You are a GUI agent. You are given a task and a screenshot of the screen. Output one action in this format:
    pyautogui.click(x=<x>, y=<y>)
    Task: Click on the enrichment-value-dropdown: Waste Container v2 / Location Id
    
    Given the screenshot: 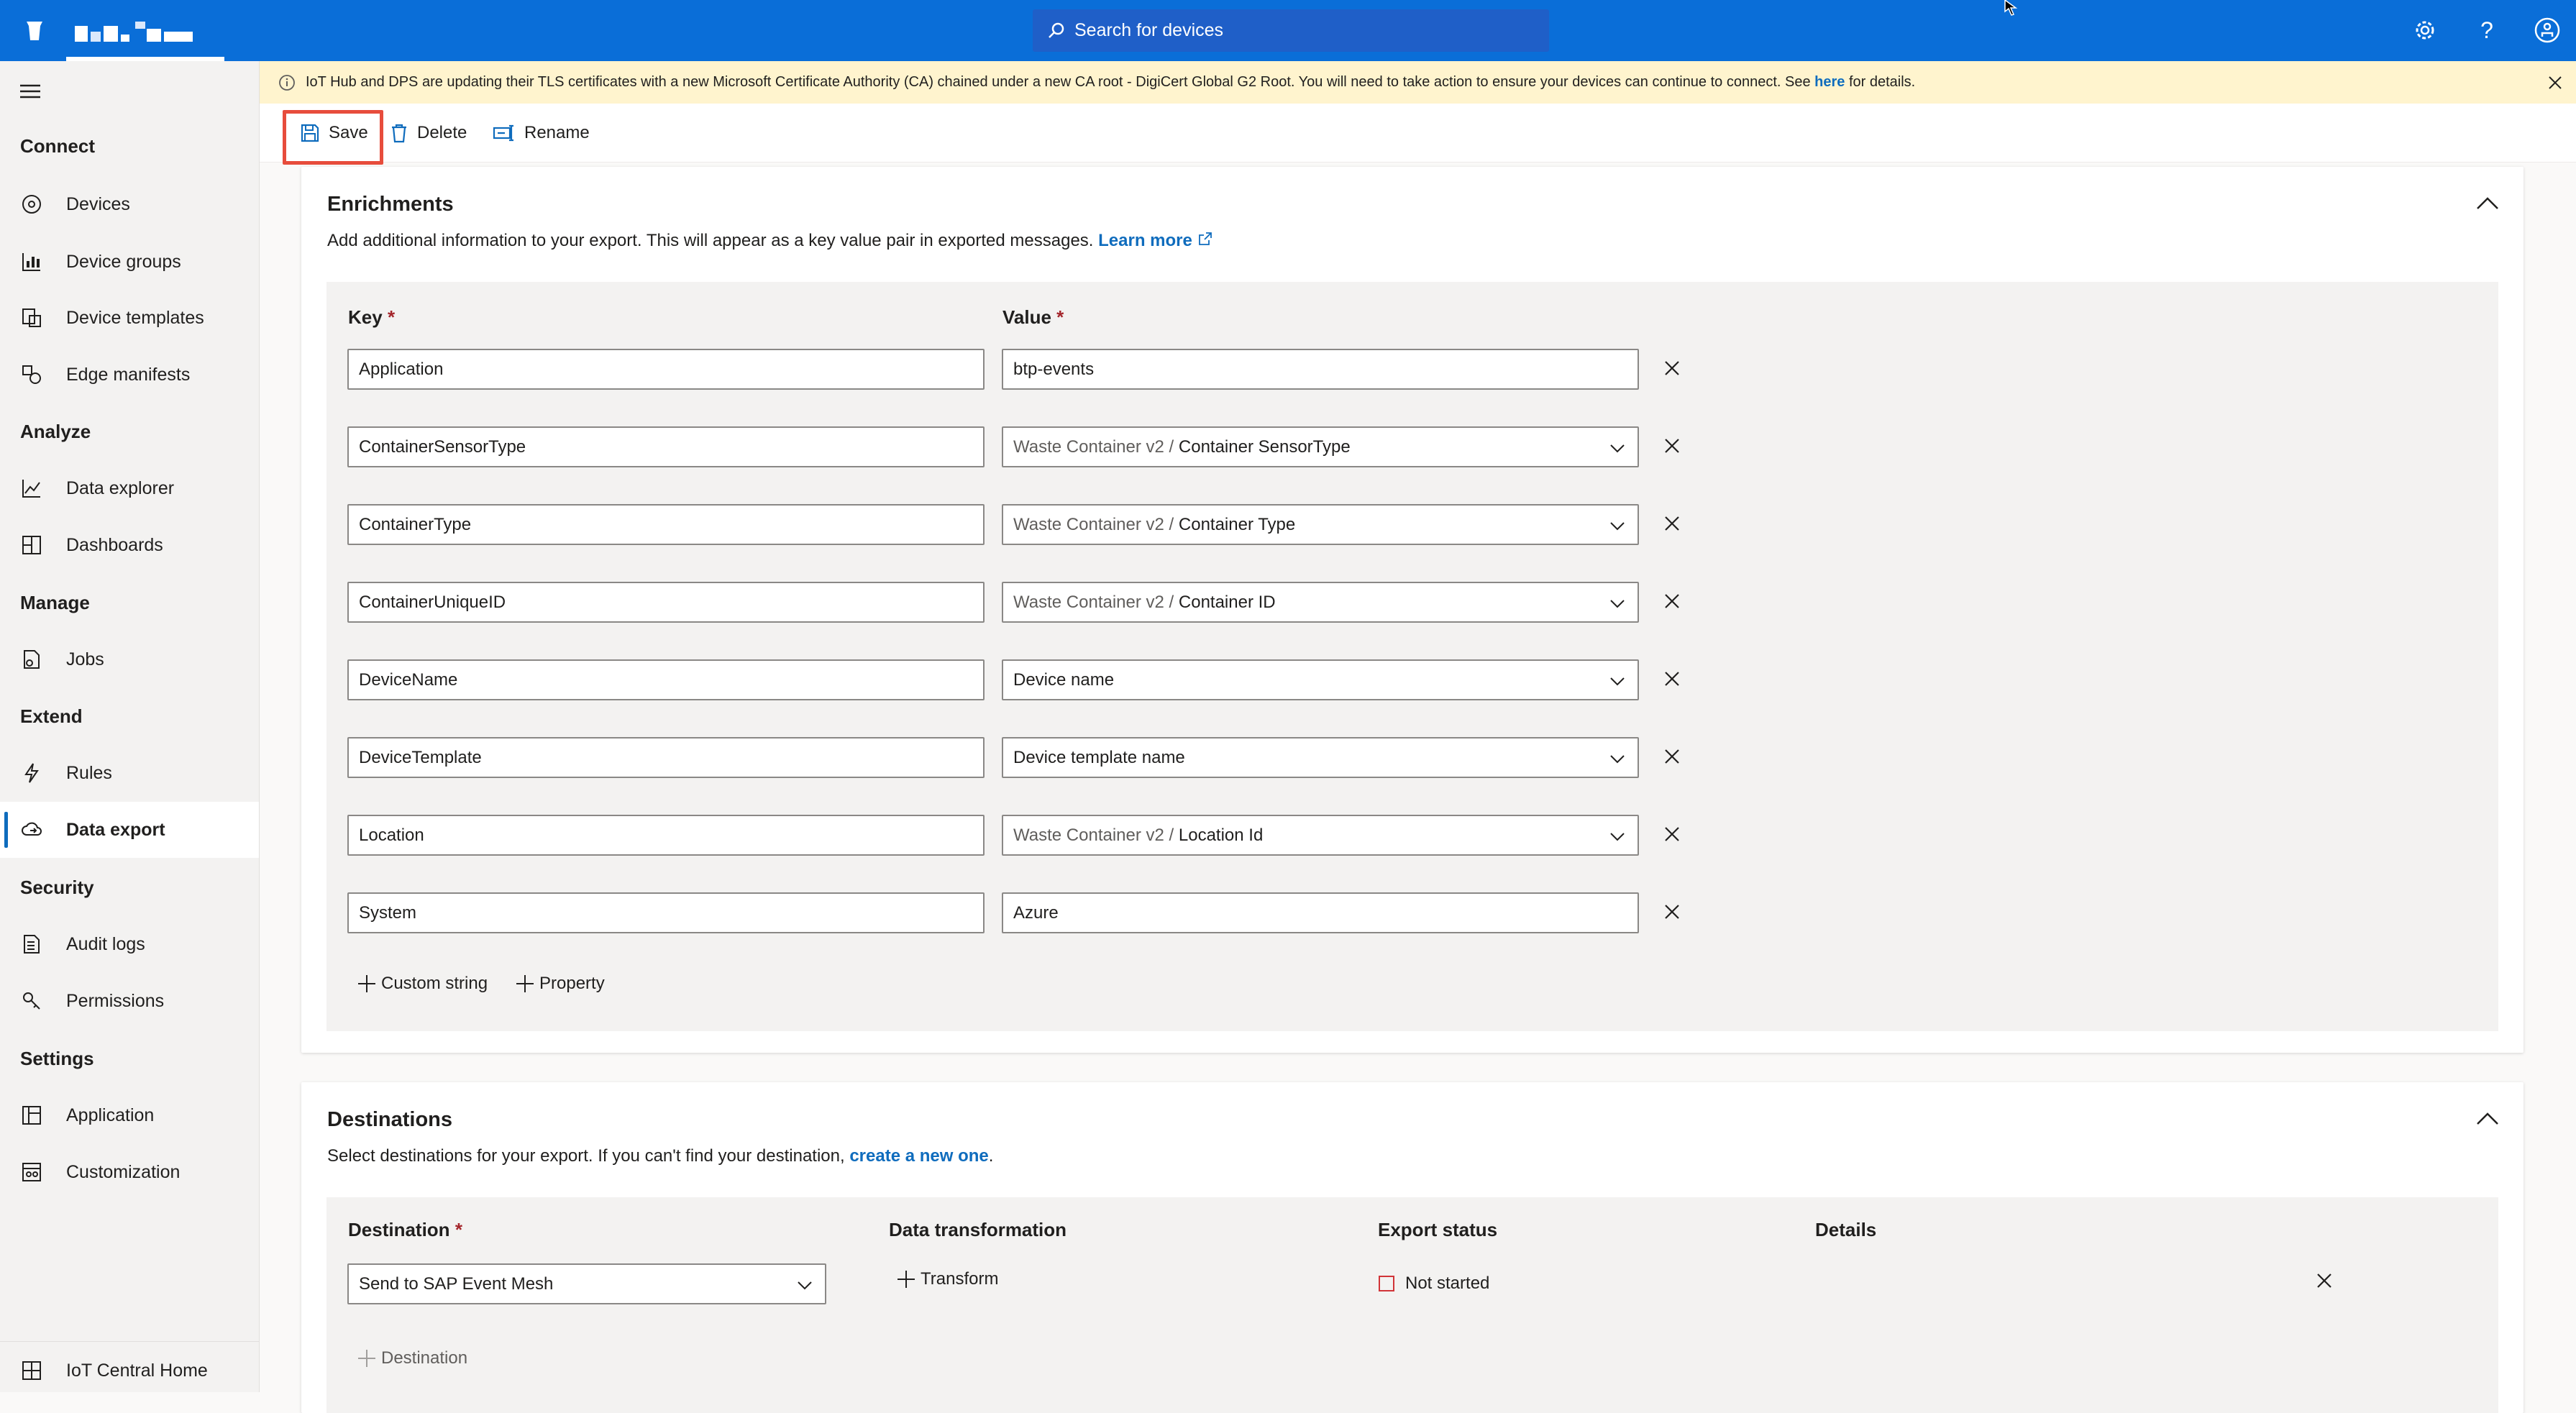 What is the action you would take?
    pyautogui.click(x=1320, y=835)
    